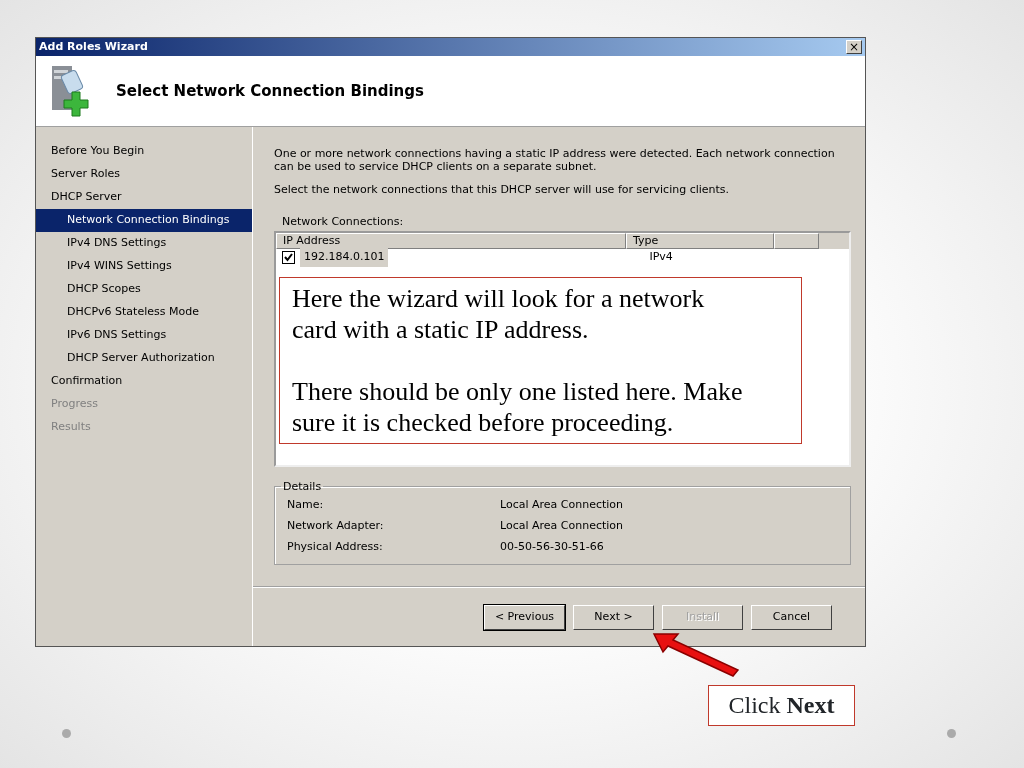 Image resolution: width=1024 pixels, height=768 pixels. What do you see at coordinates (791, 617) in the screenshot?
I see `wizard-button: Cancel` at bounding box center [791, 617].